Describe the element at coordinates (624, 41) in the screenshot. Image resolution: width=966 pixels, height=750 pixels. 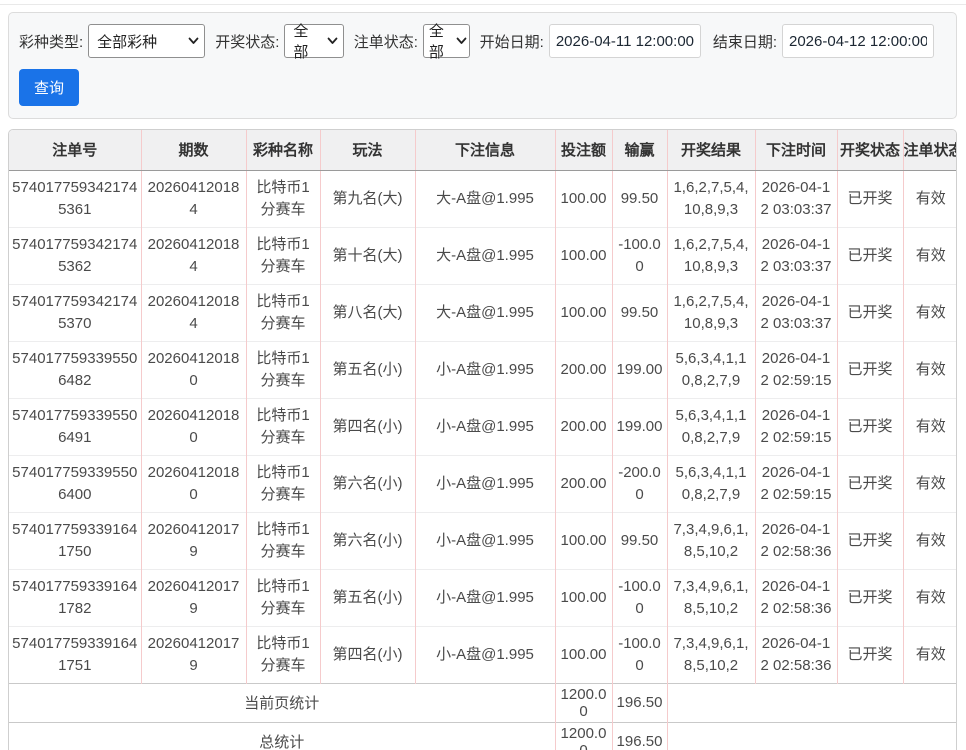
I see `start-date-input` at that location.